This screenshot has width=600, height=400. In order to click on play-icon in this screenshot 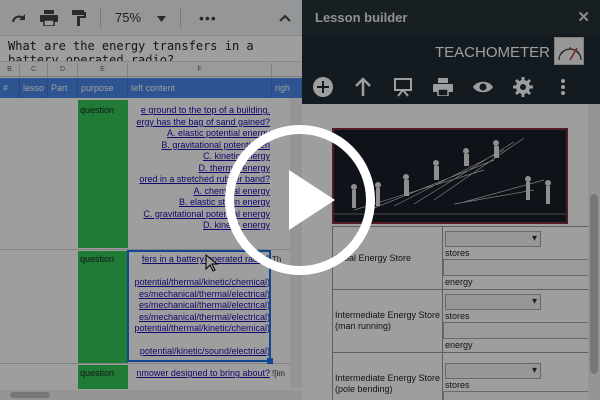, I will do `click(300, 200)`.